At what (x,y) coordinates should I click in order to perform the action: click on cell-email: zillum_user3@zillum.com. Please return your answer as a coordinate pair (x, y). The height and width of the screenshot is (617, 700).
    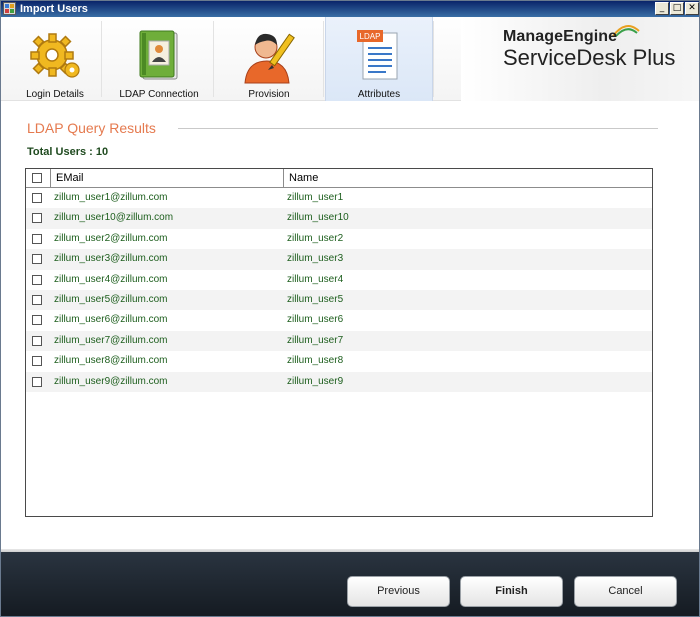
    Looking at the image, I should click on (111, 259).